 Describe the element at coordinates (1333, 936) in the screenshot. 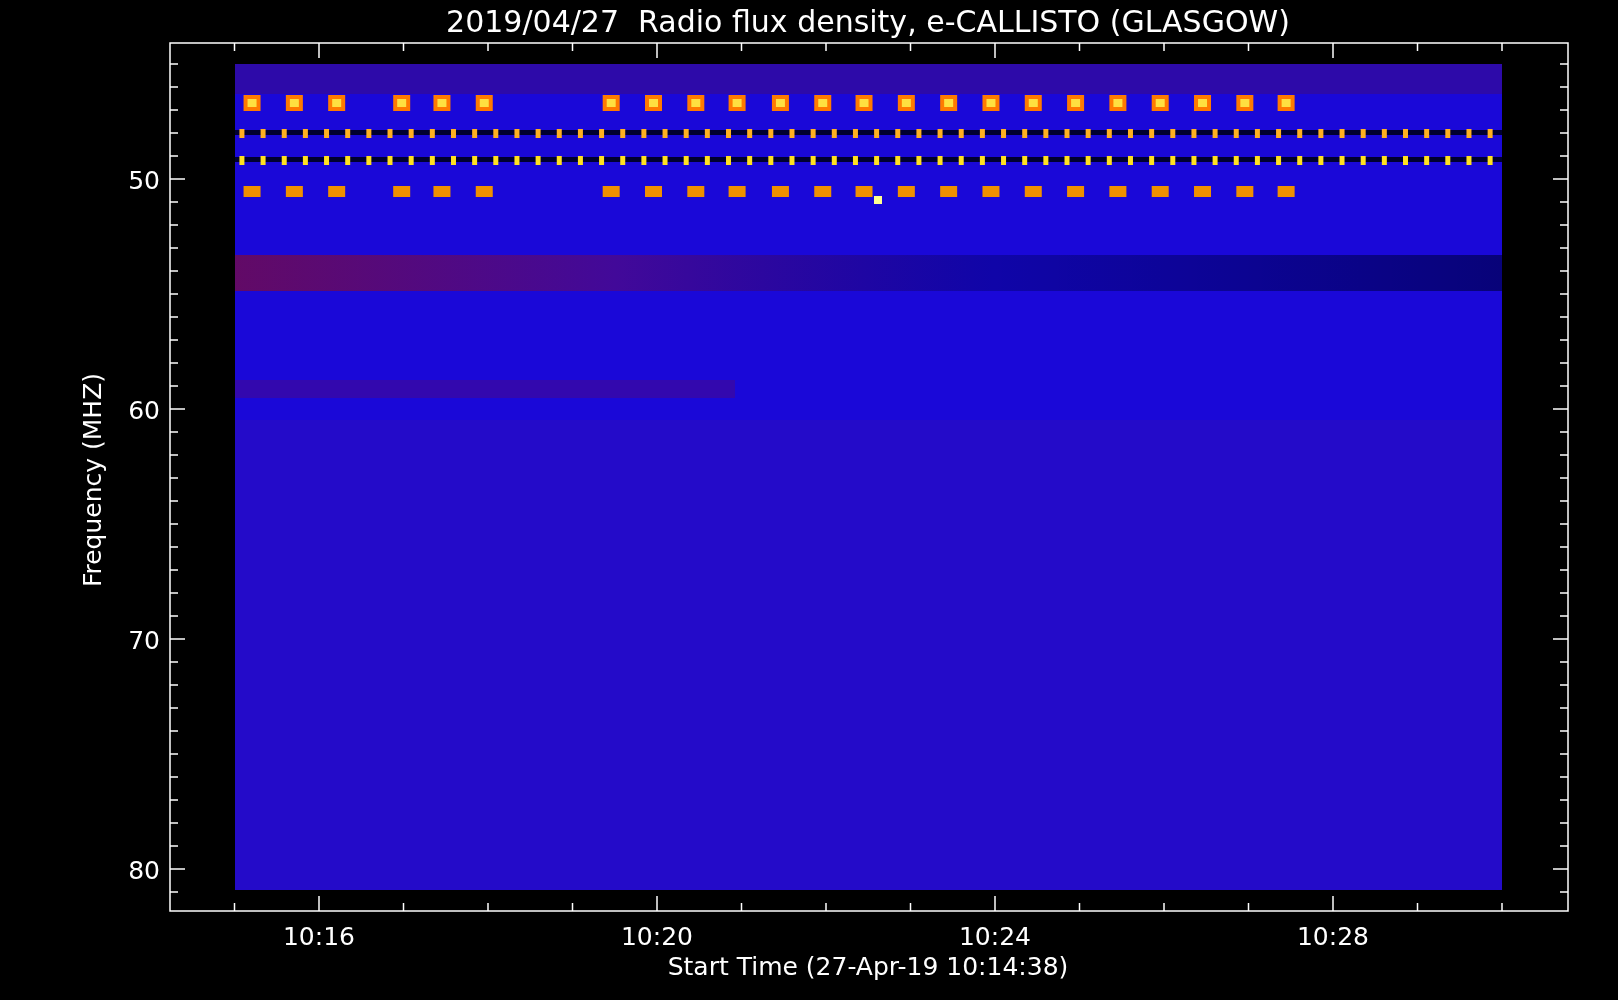

I see `x-tick-label: 10:28` at that location.